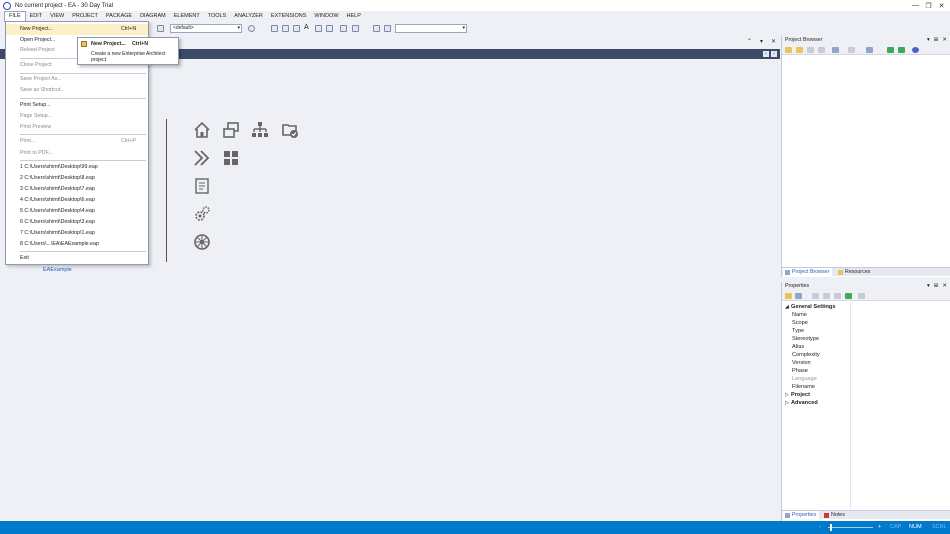 The image size is (950, 534). Describe the element at coordinates (866, 307) in the screenshot. I see `property-group-general: ◢ General Settings` at that location.